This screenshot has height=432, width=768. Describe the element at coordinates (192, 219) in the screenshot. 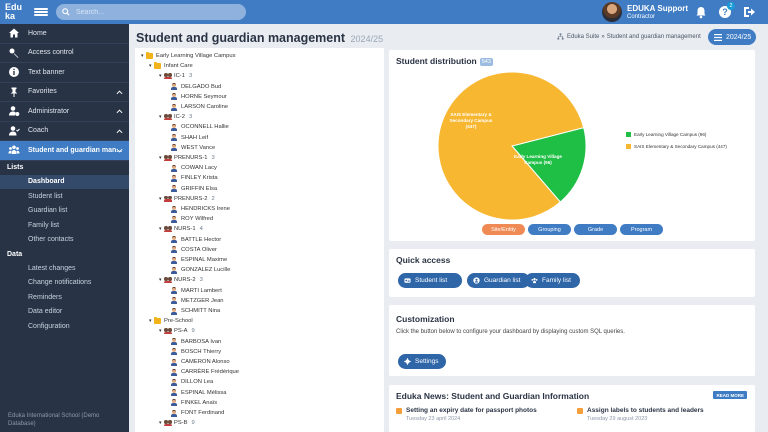

I see `tree-student: ROY Wilfred` at that location.